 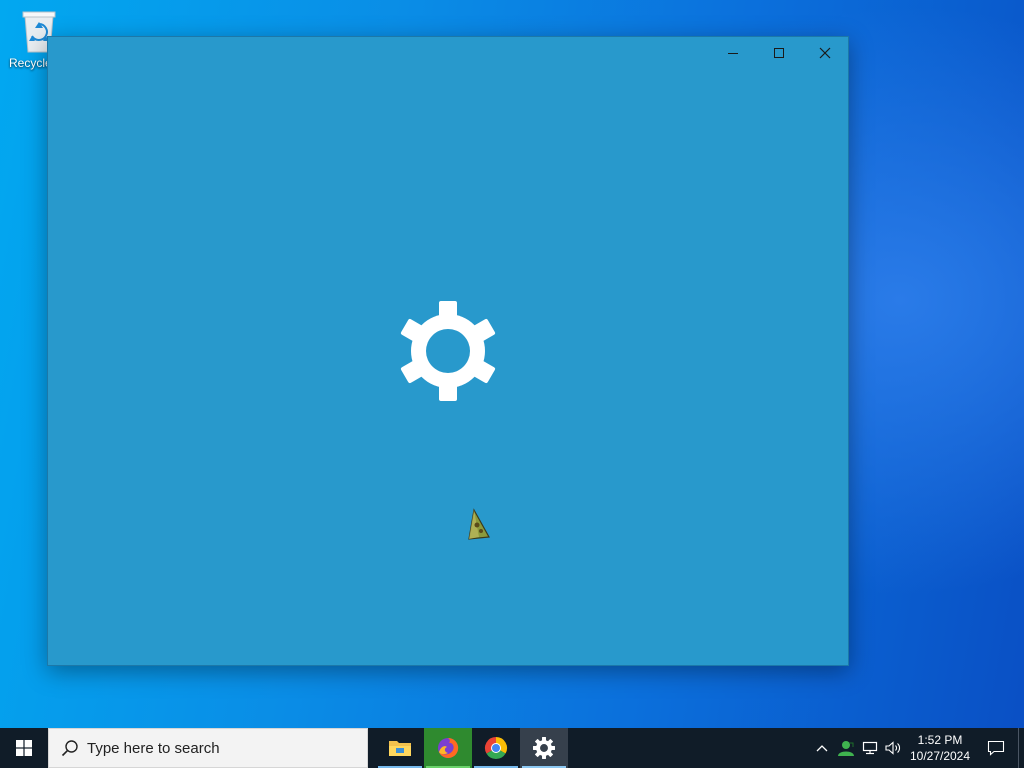 I want to click on notification-icon, so click(x=996, y=748).